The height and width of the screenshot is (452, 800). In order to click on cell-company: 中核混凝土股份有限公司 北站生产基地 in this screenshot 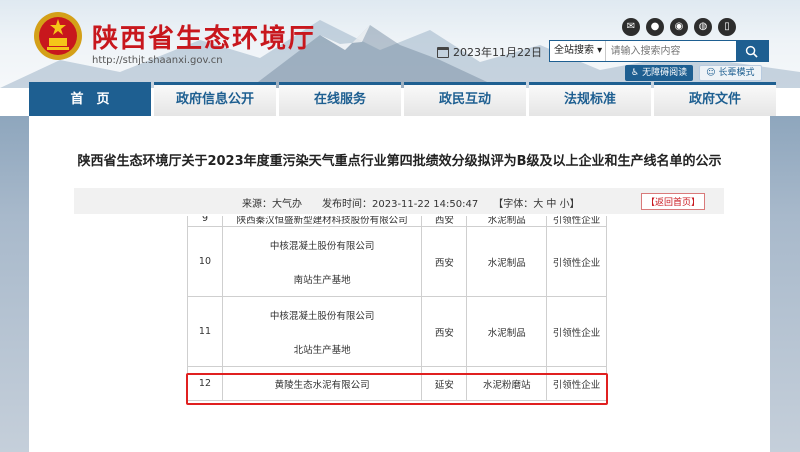, I will do `click(322, 331)`.